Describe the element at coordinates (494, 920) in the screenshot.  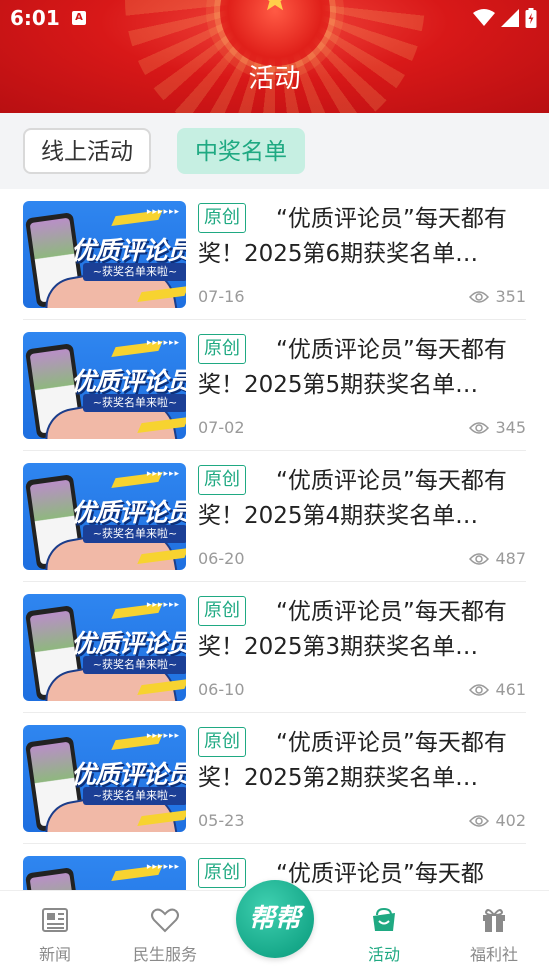
I see `gift-icon` at that location.